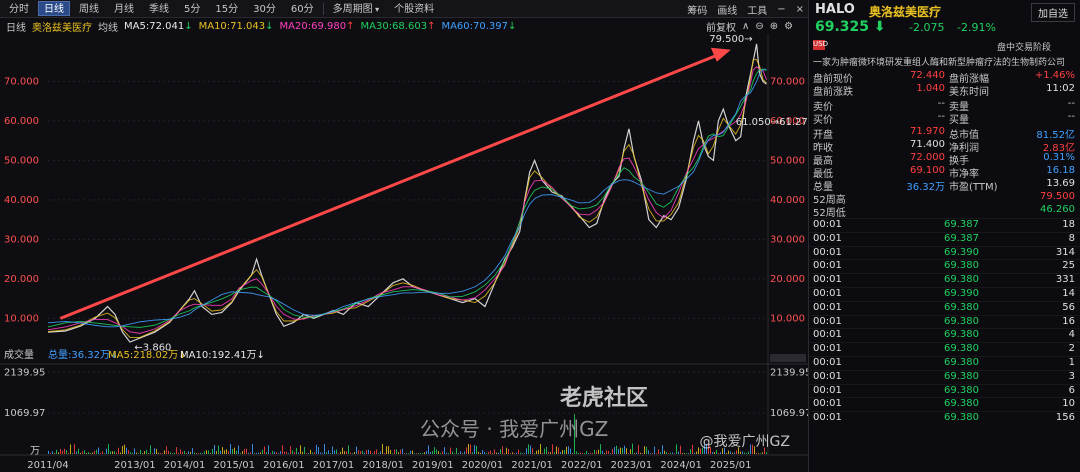 The height and width of the screenshot is (472, 1080). I want to click on collapse-icon: ∧, so click(745, 26).